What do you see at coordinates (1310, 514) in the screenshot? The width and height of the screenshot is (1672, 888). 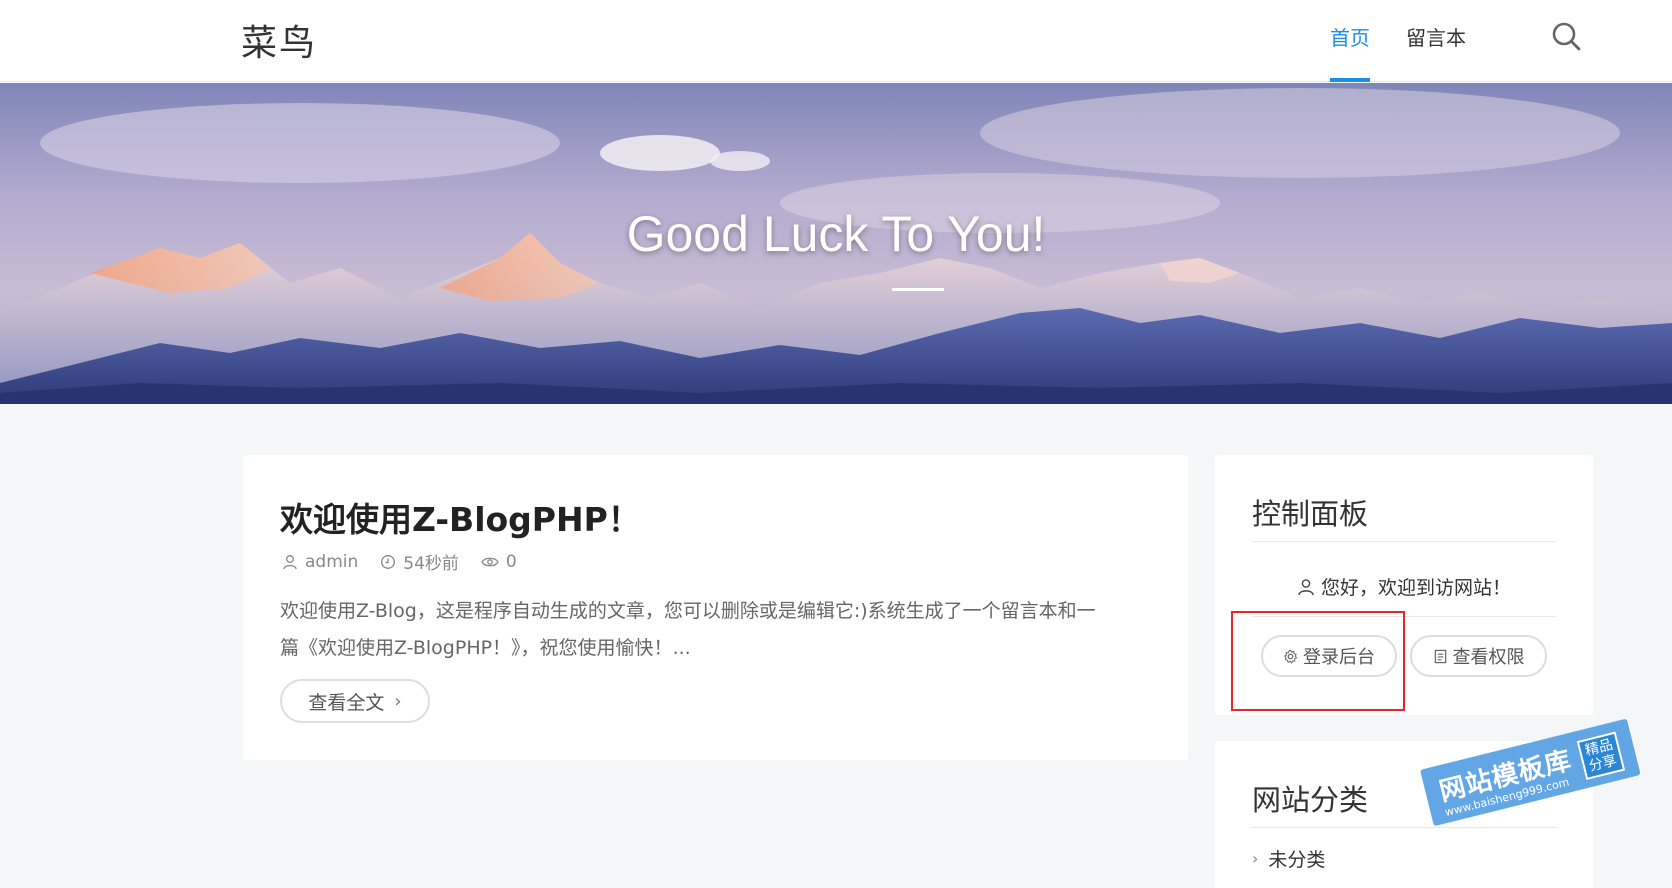 I see `widget-title: 控制面板` at bounding box center [1310, 514].